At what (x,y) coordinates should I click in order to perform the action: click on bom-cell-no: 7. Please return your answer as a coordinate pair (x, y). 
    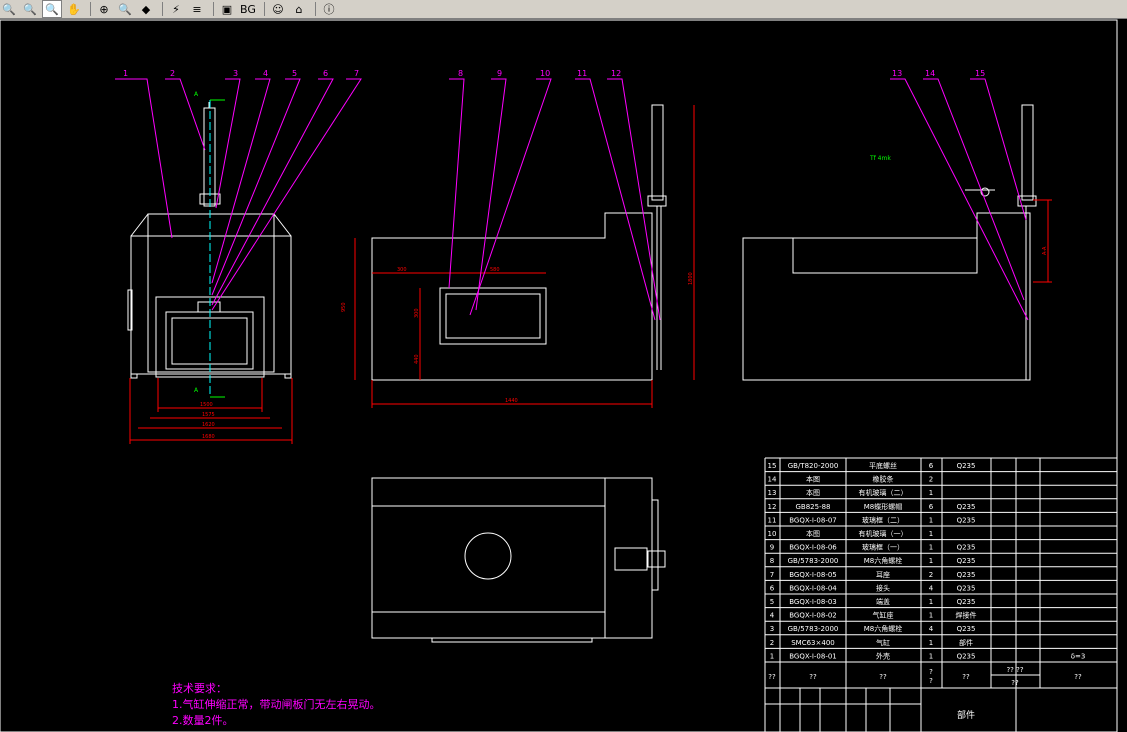
    Looking at the image, I should click on (772, 575).